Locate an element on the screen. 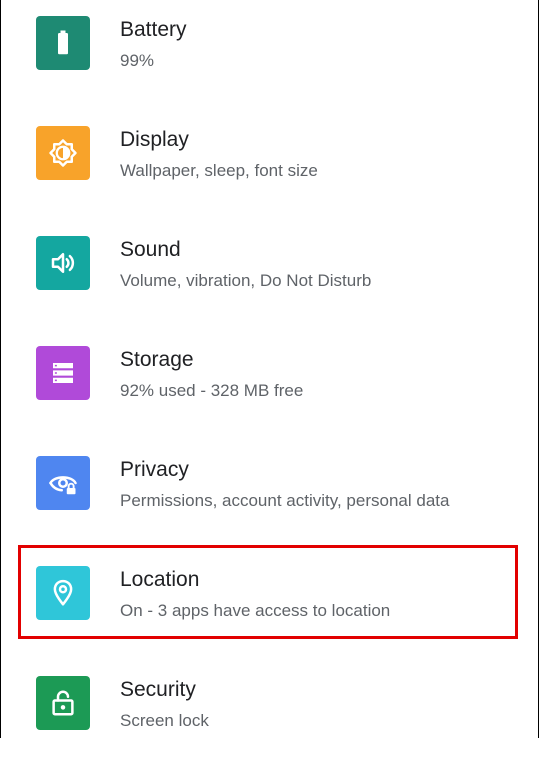 Image resolution: width=541 pixels, height=760 pixels. settings-item-sound: Sound Volume, vibration, Do Not Disturb is located at coordinates (270, 265).